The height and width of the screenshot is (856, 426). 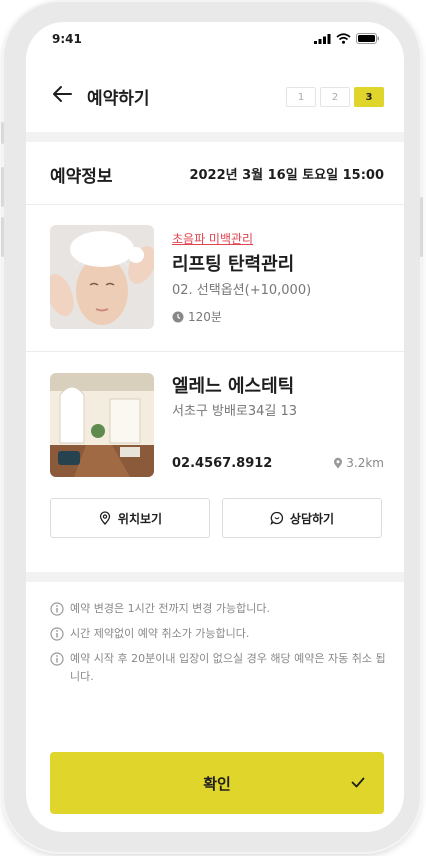 What do you see at coordinates (2, 187) in the screenshot?
I see `volume-up-button` at bounding box center [2, 187].